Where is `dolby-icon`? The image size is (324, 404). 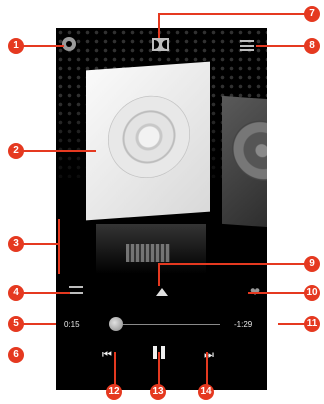
dolby-icon is located at coordinates (160, 44).